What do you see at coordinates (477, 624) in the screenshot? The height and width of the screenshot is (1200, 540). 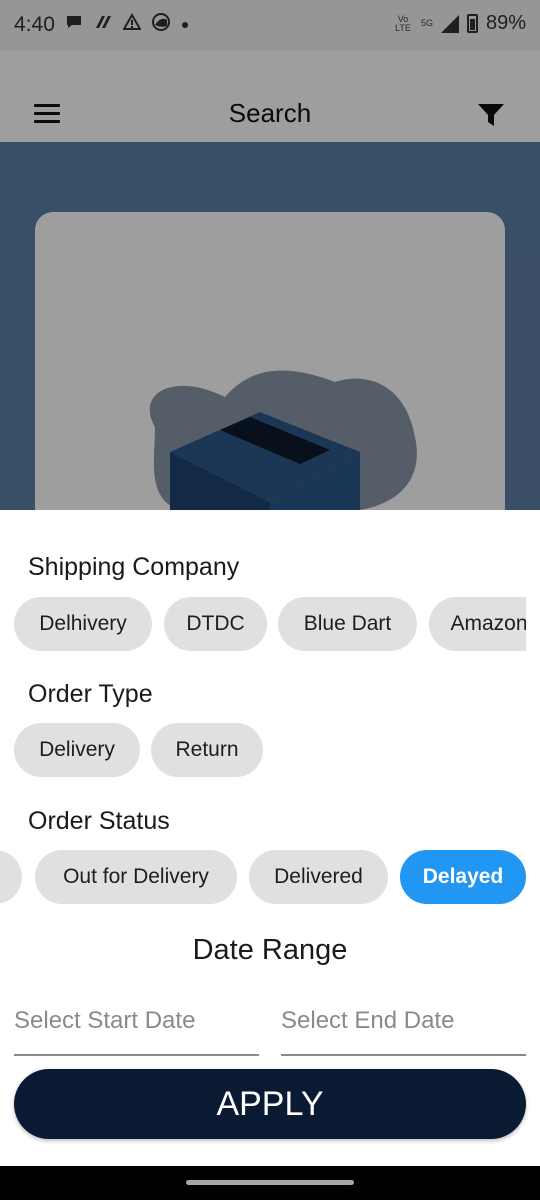 I see `chip-amazon: Amazon` at bounding box center [477, 624].